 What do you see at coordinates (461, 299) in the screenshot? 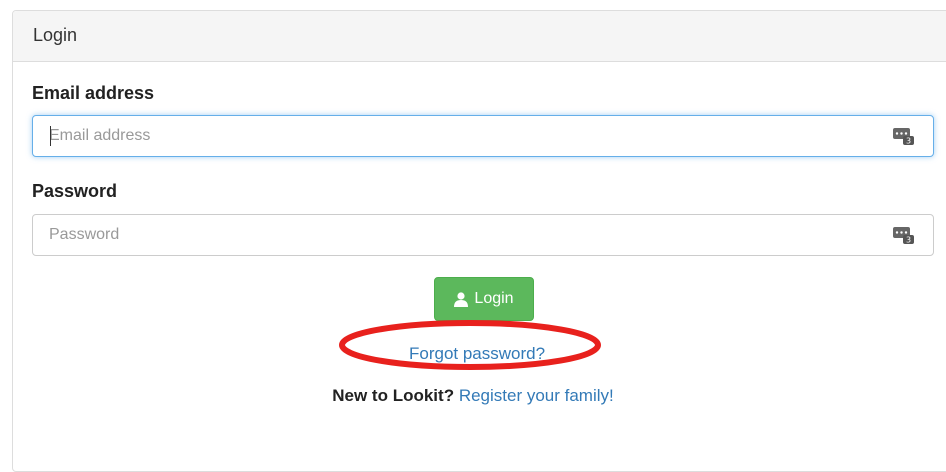
I see `user-icon` at bounding box center [461, 299].